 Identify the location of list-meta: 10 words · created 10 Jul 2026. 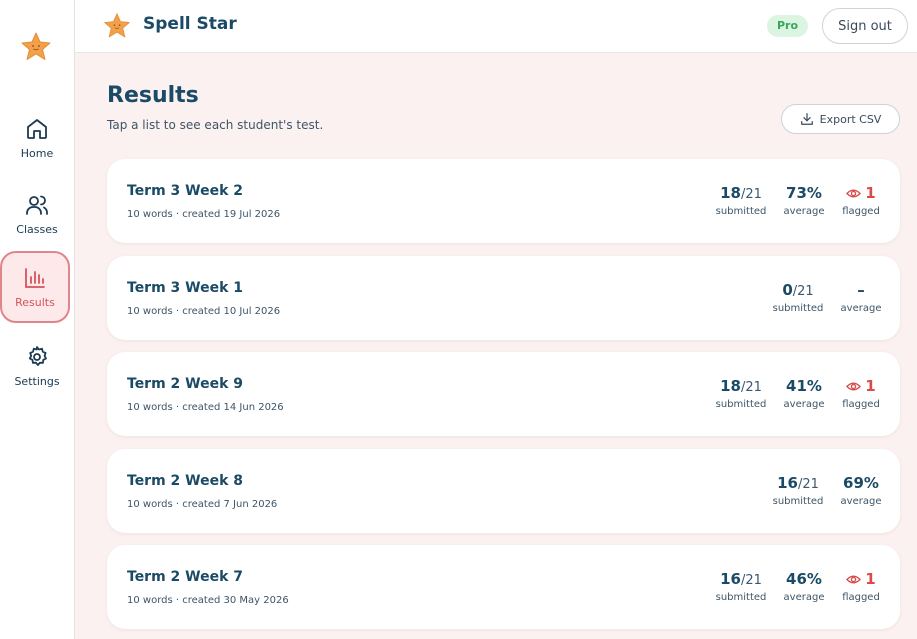
(204, 311).